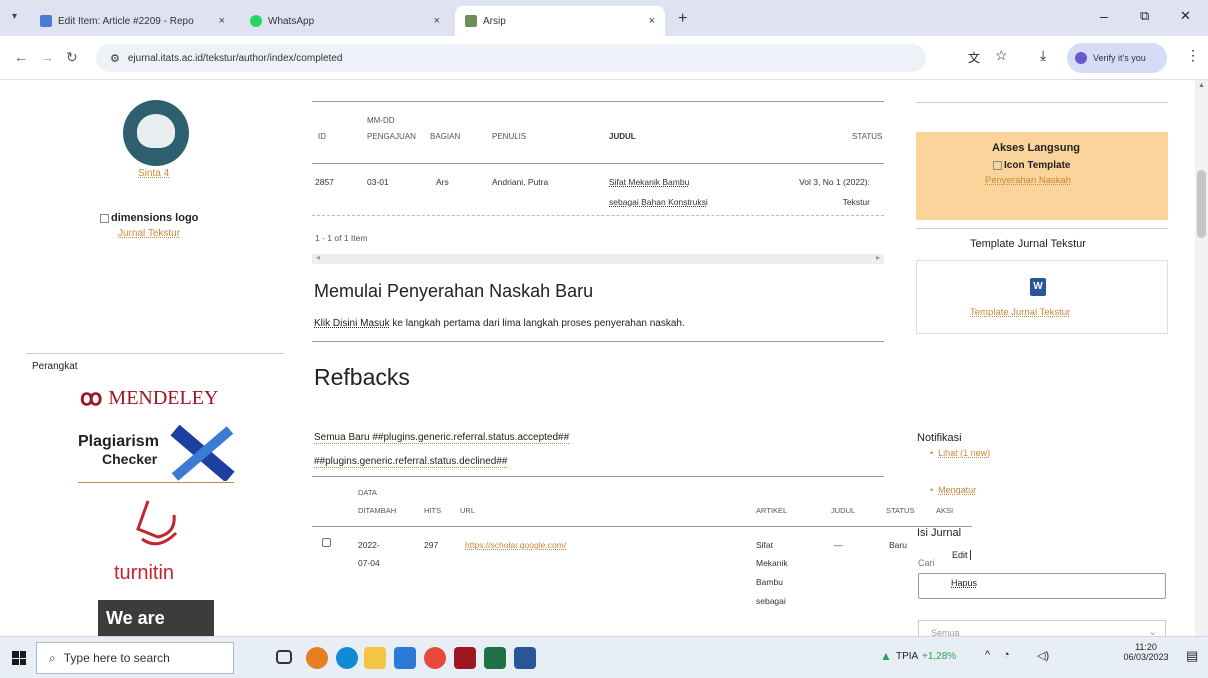 This screenshot has height=678, width=1208. I want to click on turnitin-text: turnitin, so click(144, 573).